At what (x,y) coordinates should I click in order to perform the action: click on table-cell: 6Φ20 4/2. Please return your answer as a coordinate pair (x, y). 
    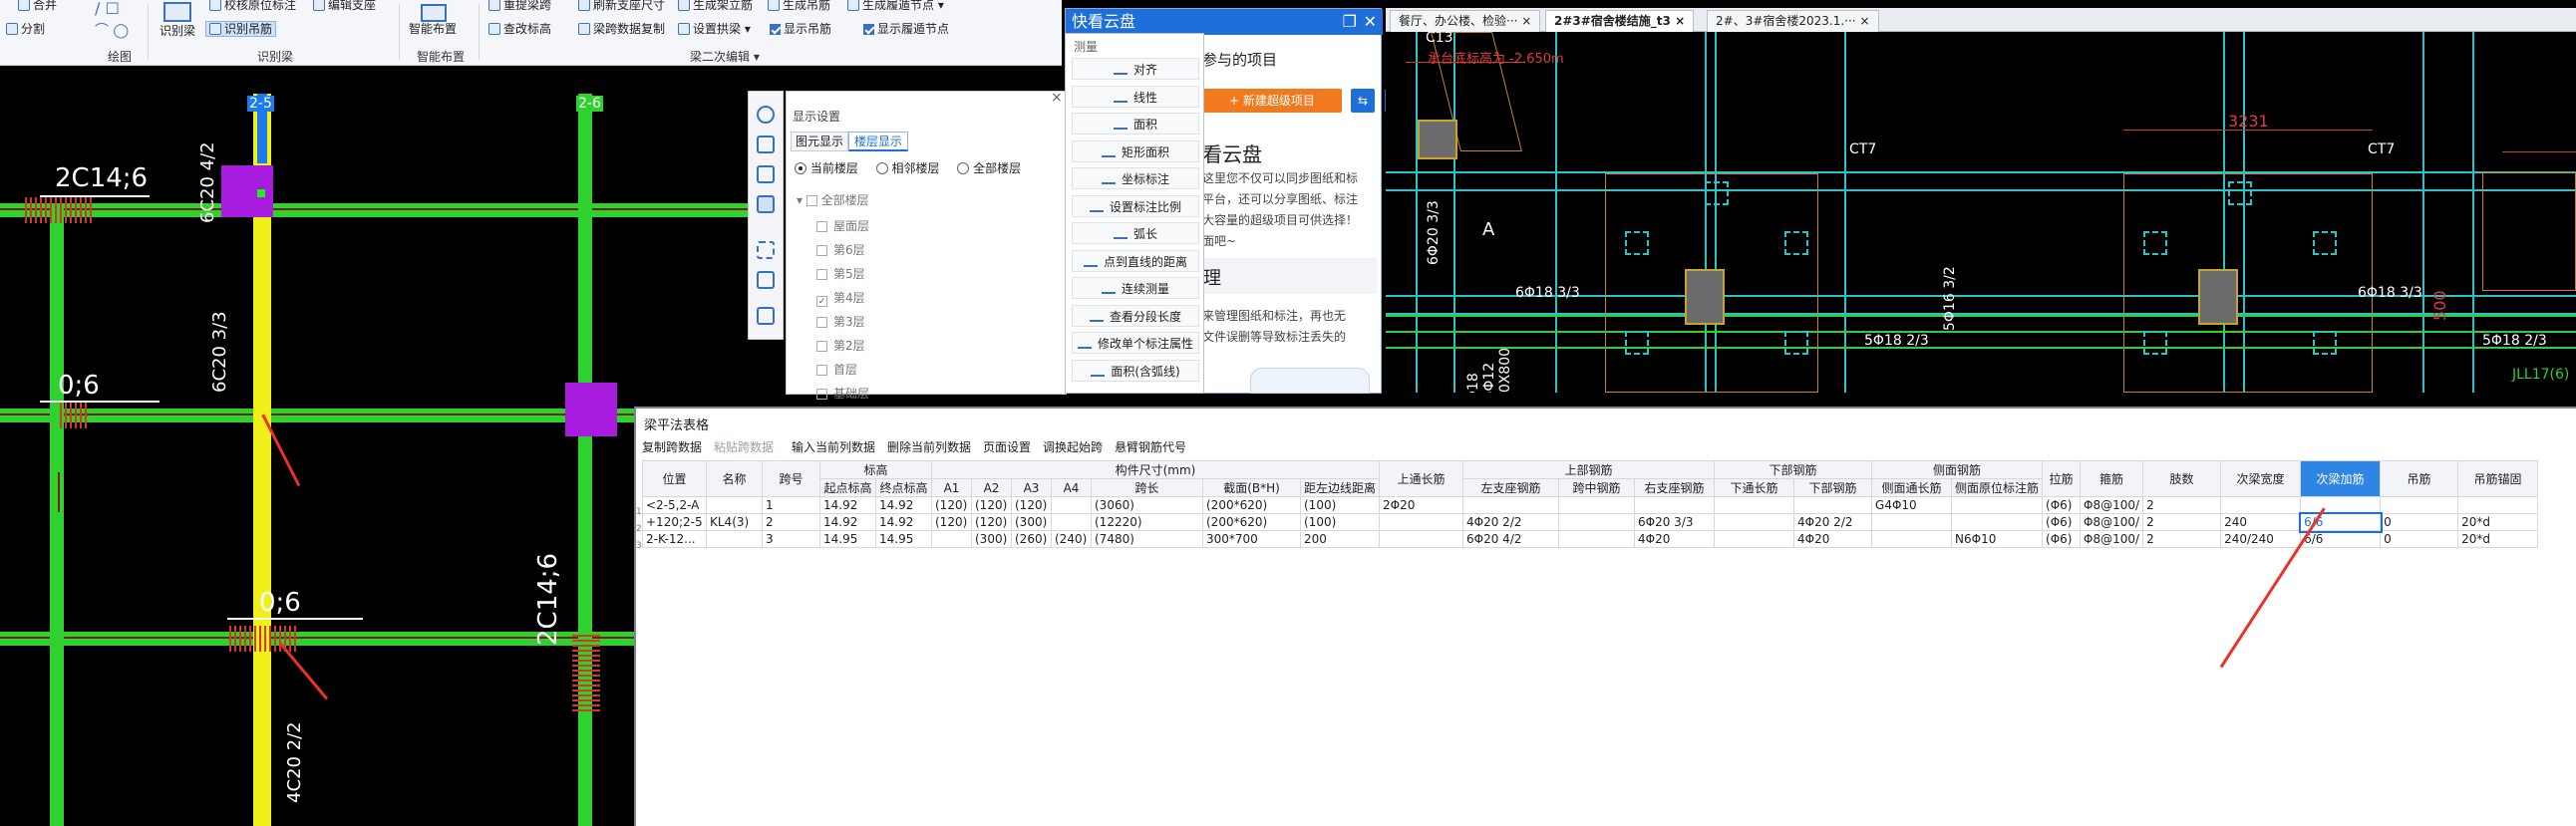
    Looking at the image, I should click on (1511, 539).